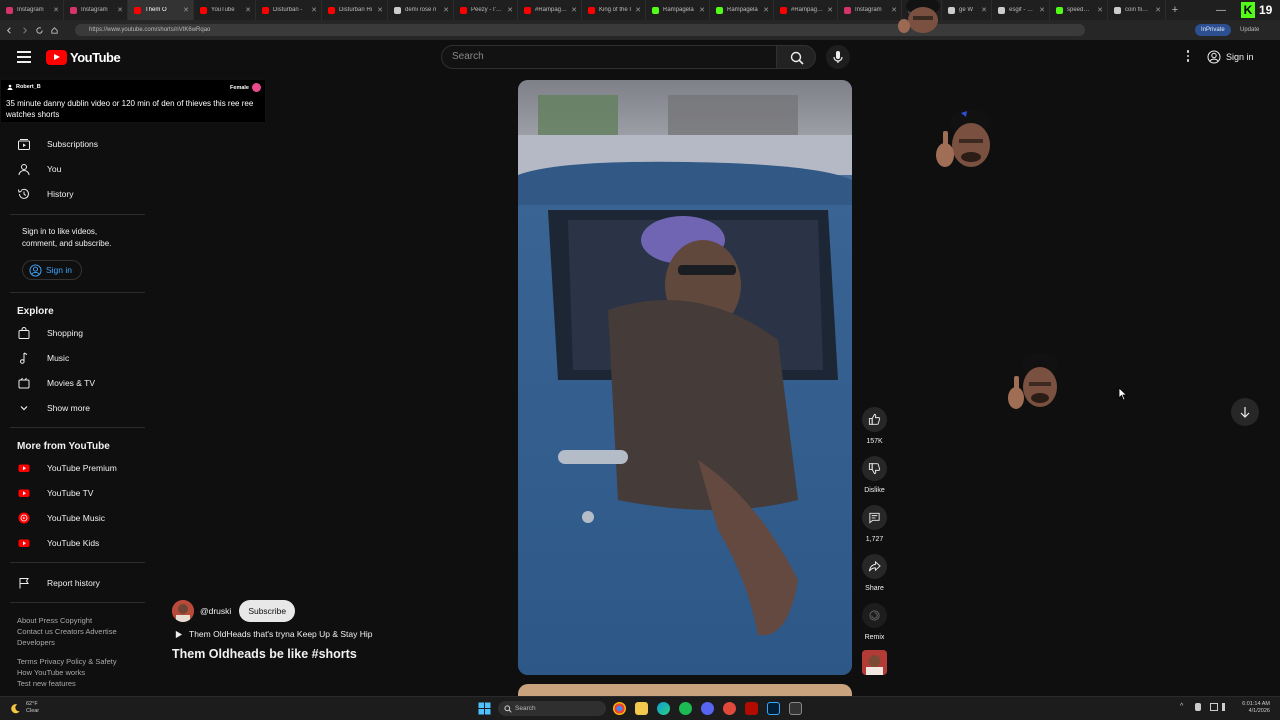  I want to click on acrobat-icon, so click(751, 708).